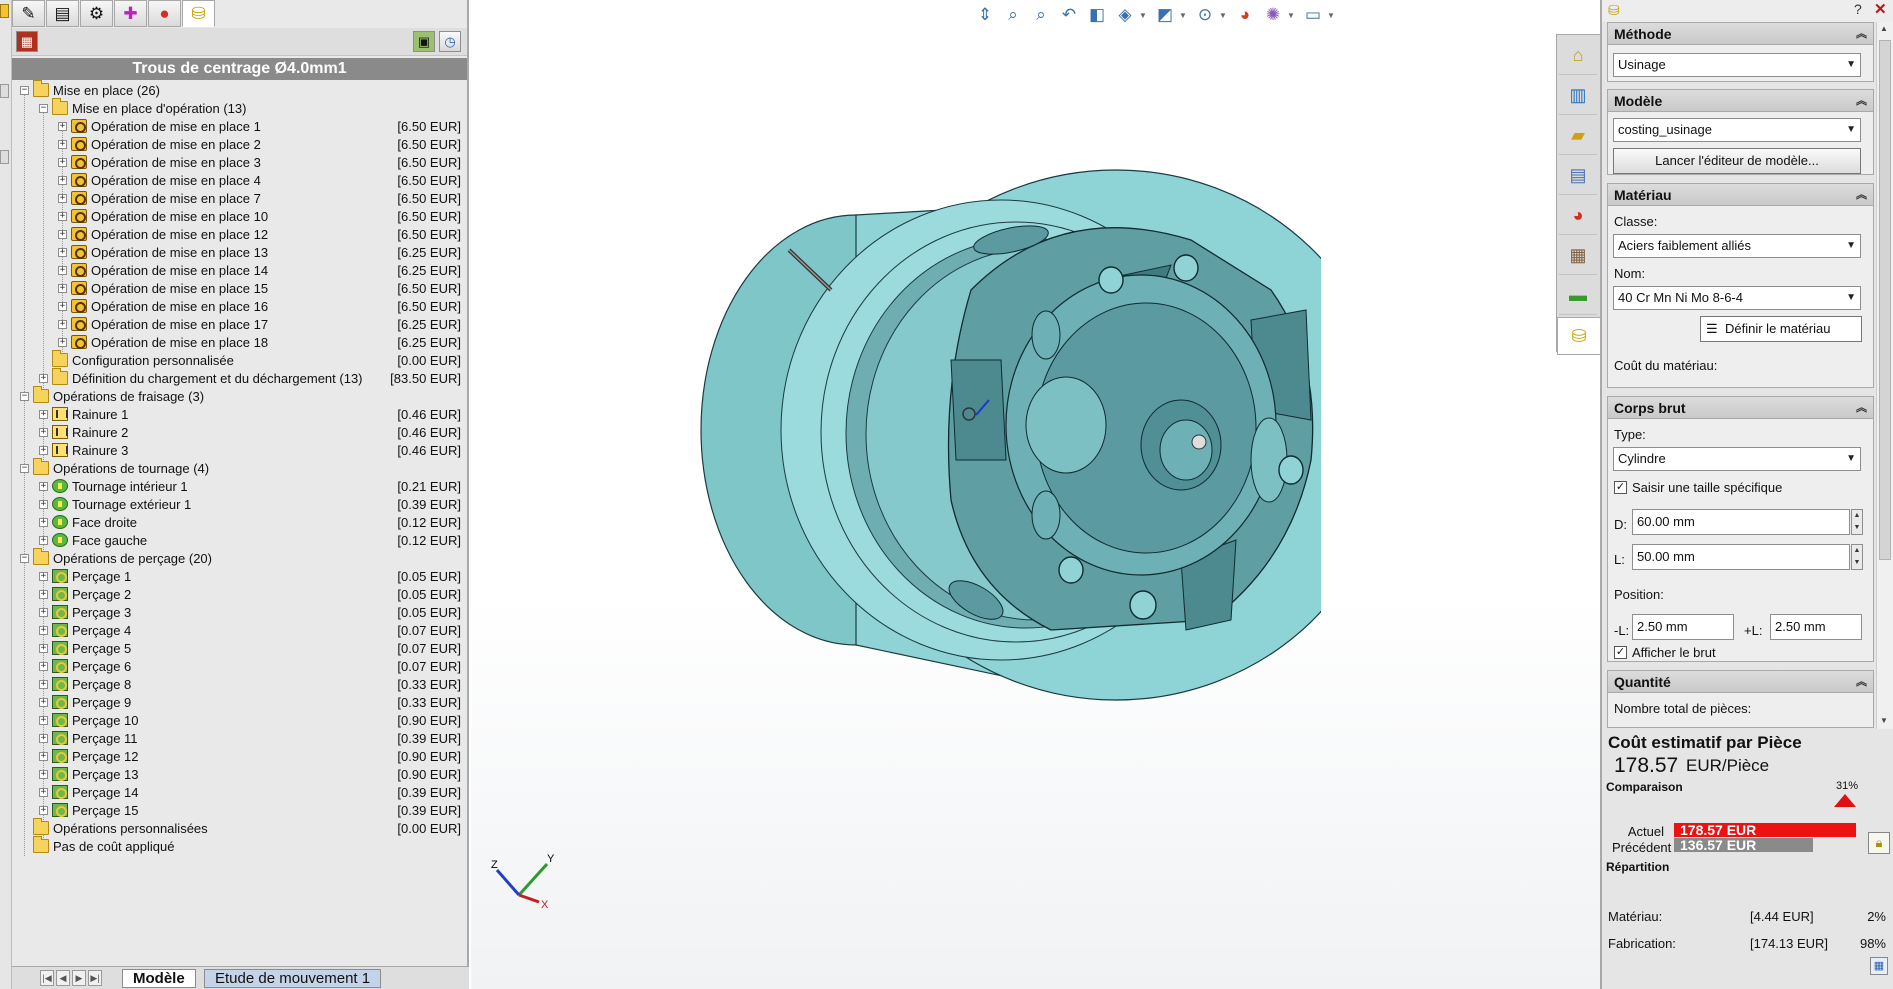  What do you see at coordinates (1013, 15) in the screenshot?
I see `zoom-to-fit-icon: ⌕` at bounding box center [1013, 15].